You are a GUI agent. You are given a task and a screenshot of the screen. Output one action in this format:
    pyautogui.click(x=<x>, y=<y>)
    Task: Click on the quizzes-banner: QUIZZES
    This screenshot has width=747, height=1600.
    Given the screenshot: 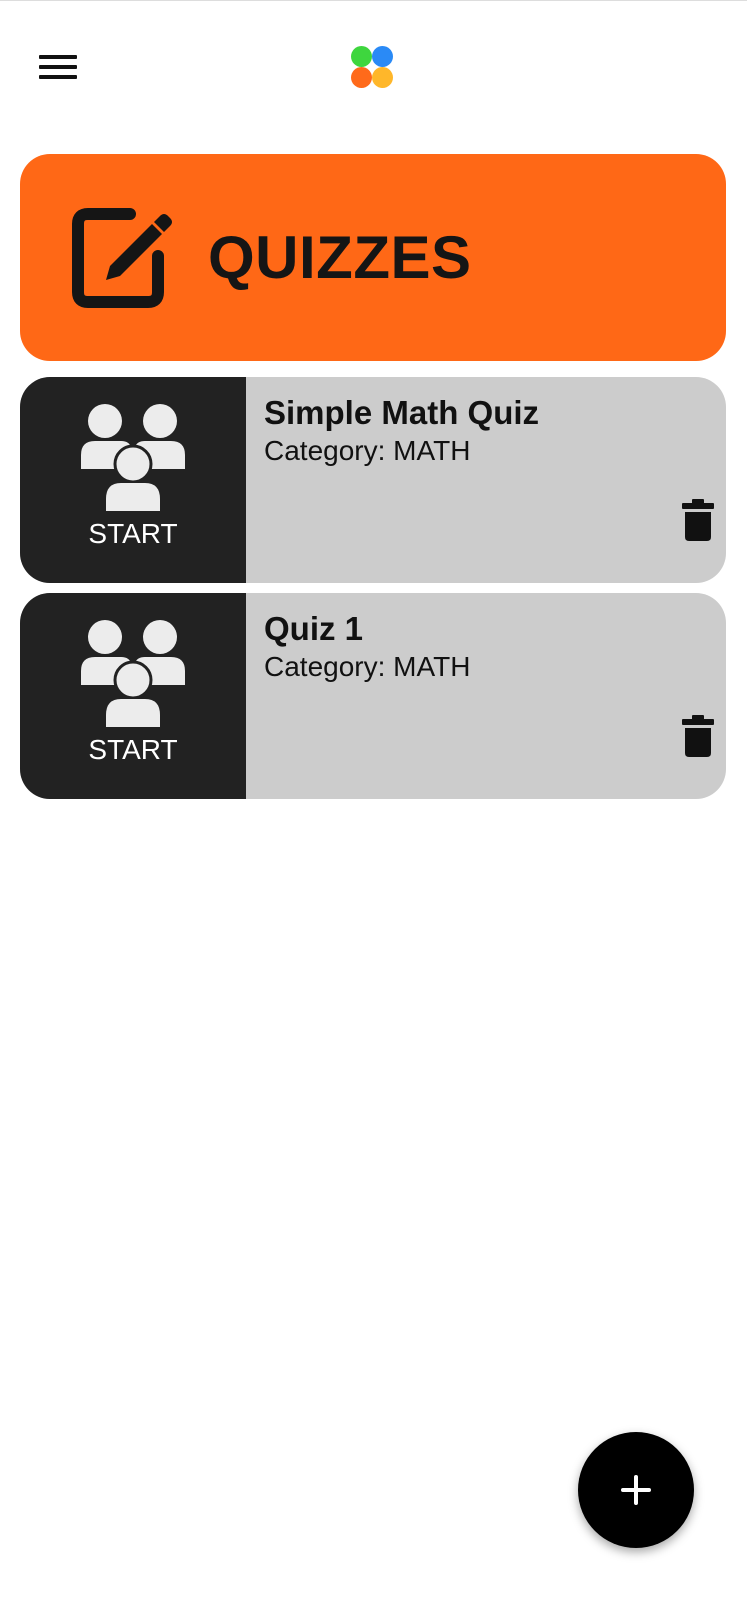 What is the action you would take?
    pyautogui.click(x=373, y=257)
    